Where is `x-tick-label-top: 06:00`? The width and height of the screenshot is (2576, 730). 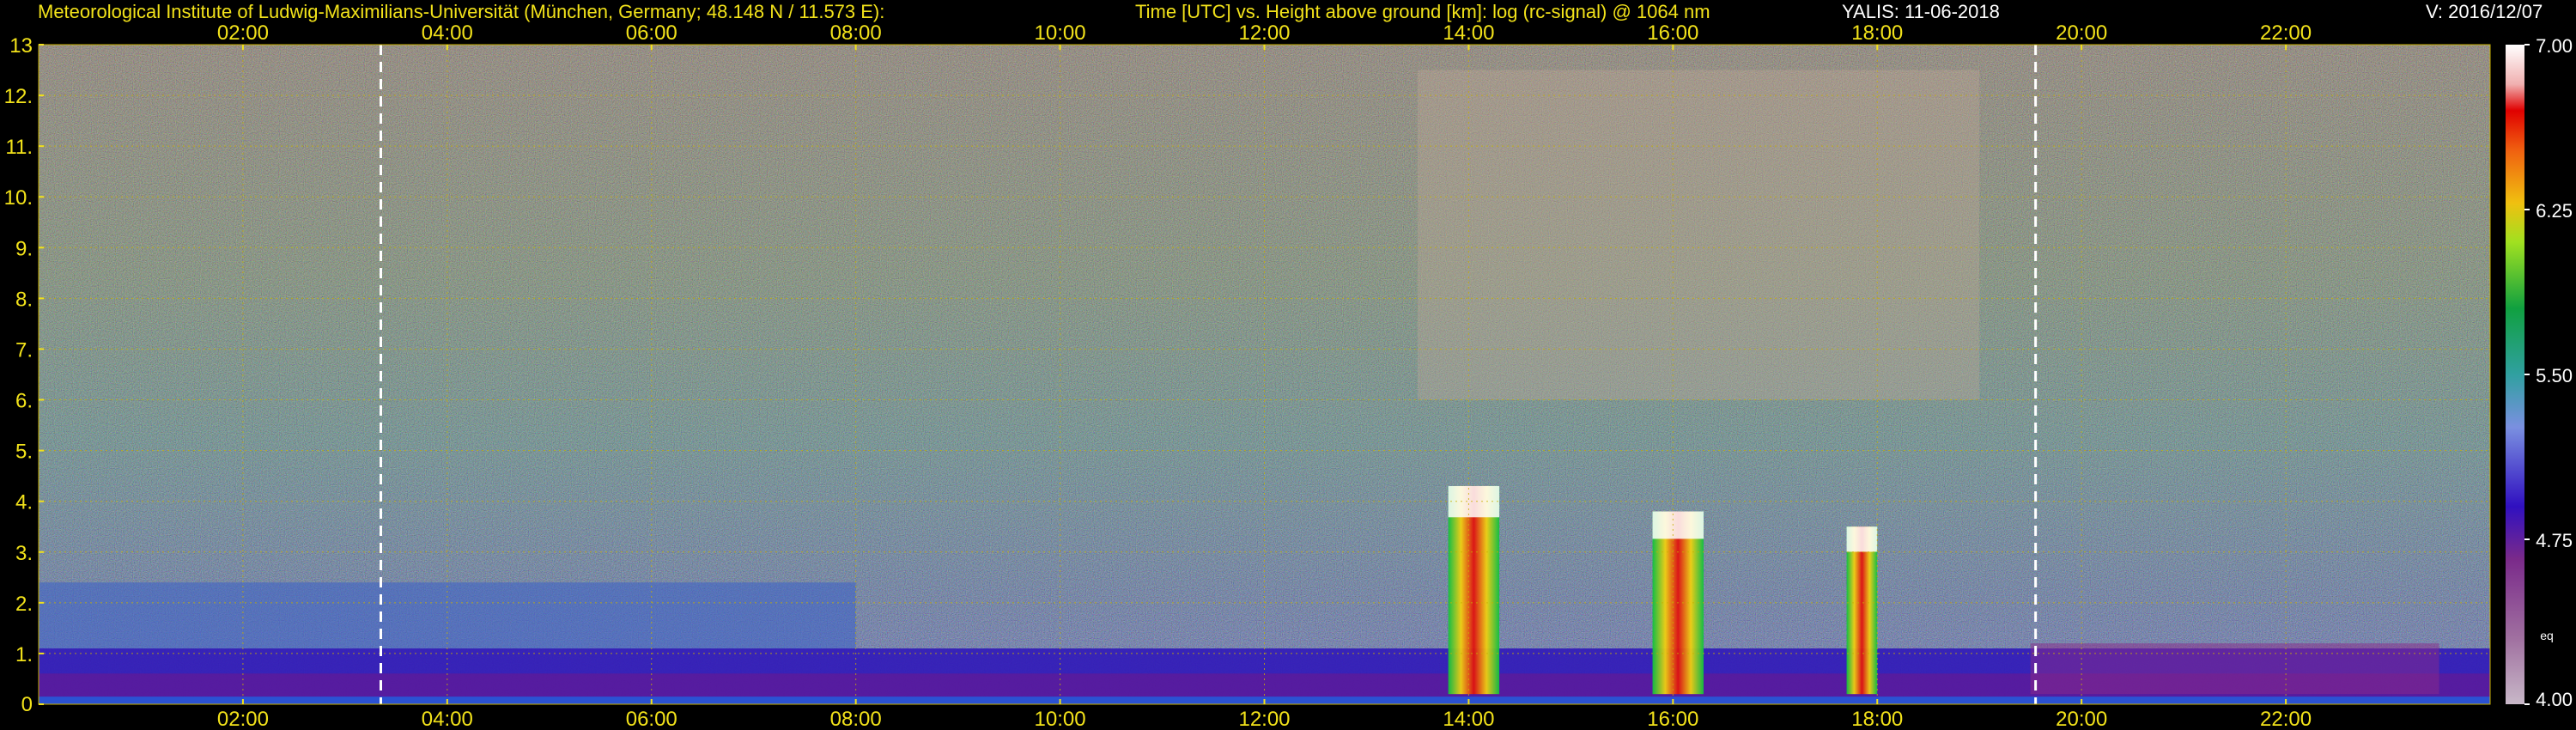
x-tick-label-top: 06:00 is located at coordinates (651, 33).